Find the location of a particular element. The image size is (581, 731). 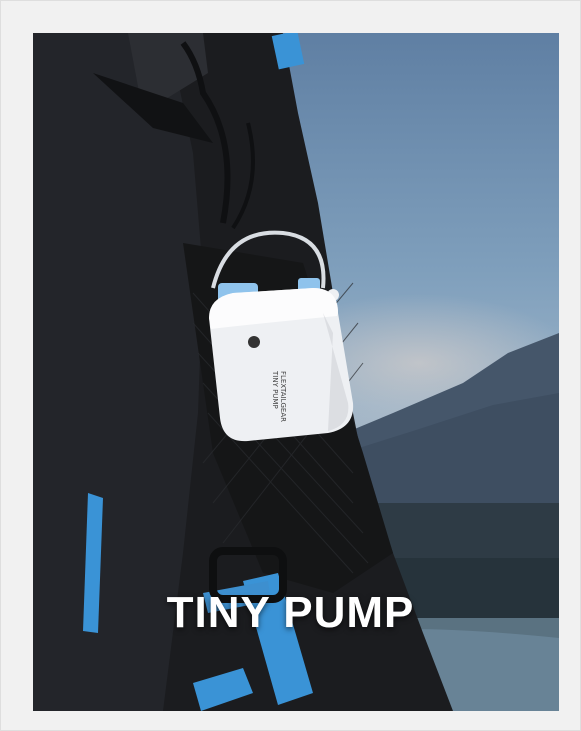

headline-title: TINY PUMP is located at coordinates (290, 612).